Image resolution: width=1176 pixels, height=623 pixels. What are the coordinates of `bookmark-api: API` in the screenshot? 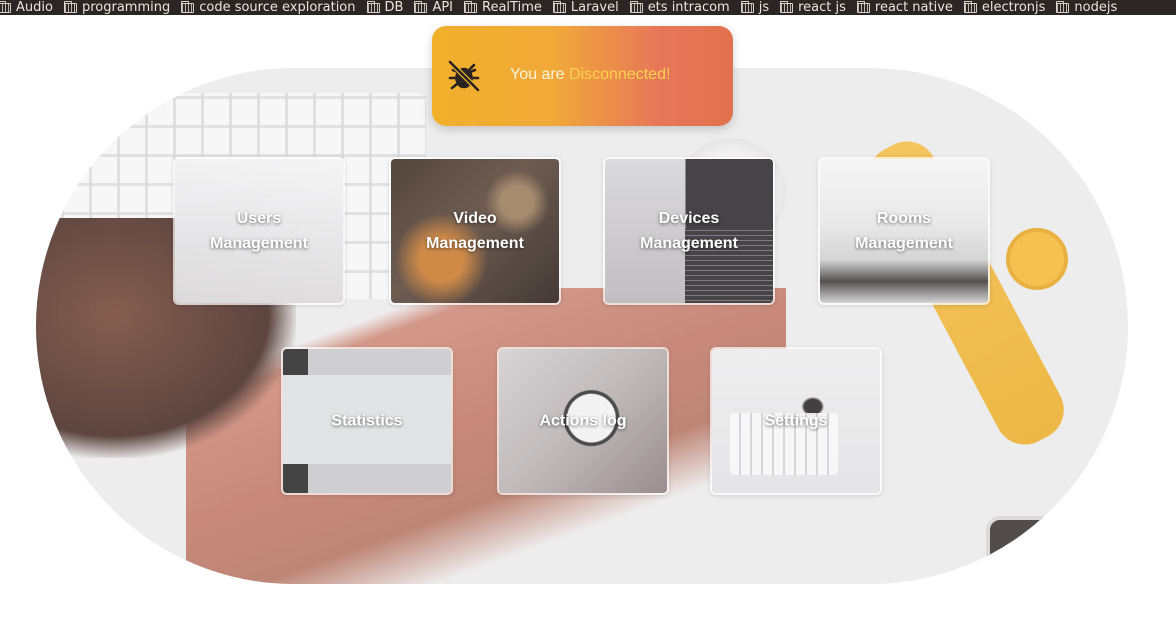 It's located at (433, 7).